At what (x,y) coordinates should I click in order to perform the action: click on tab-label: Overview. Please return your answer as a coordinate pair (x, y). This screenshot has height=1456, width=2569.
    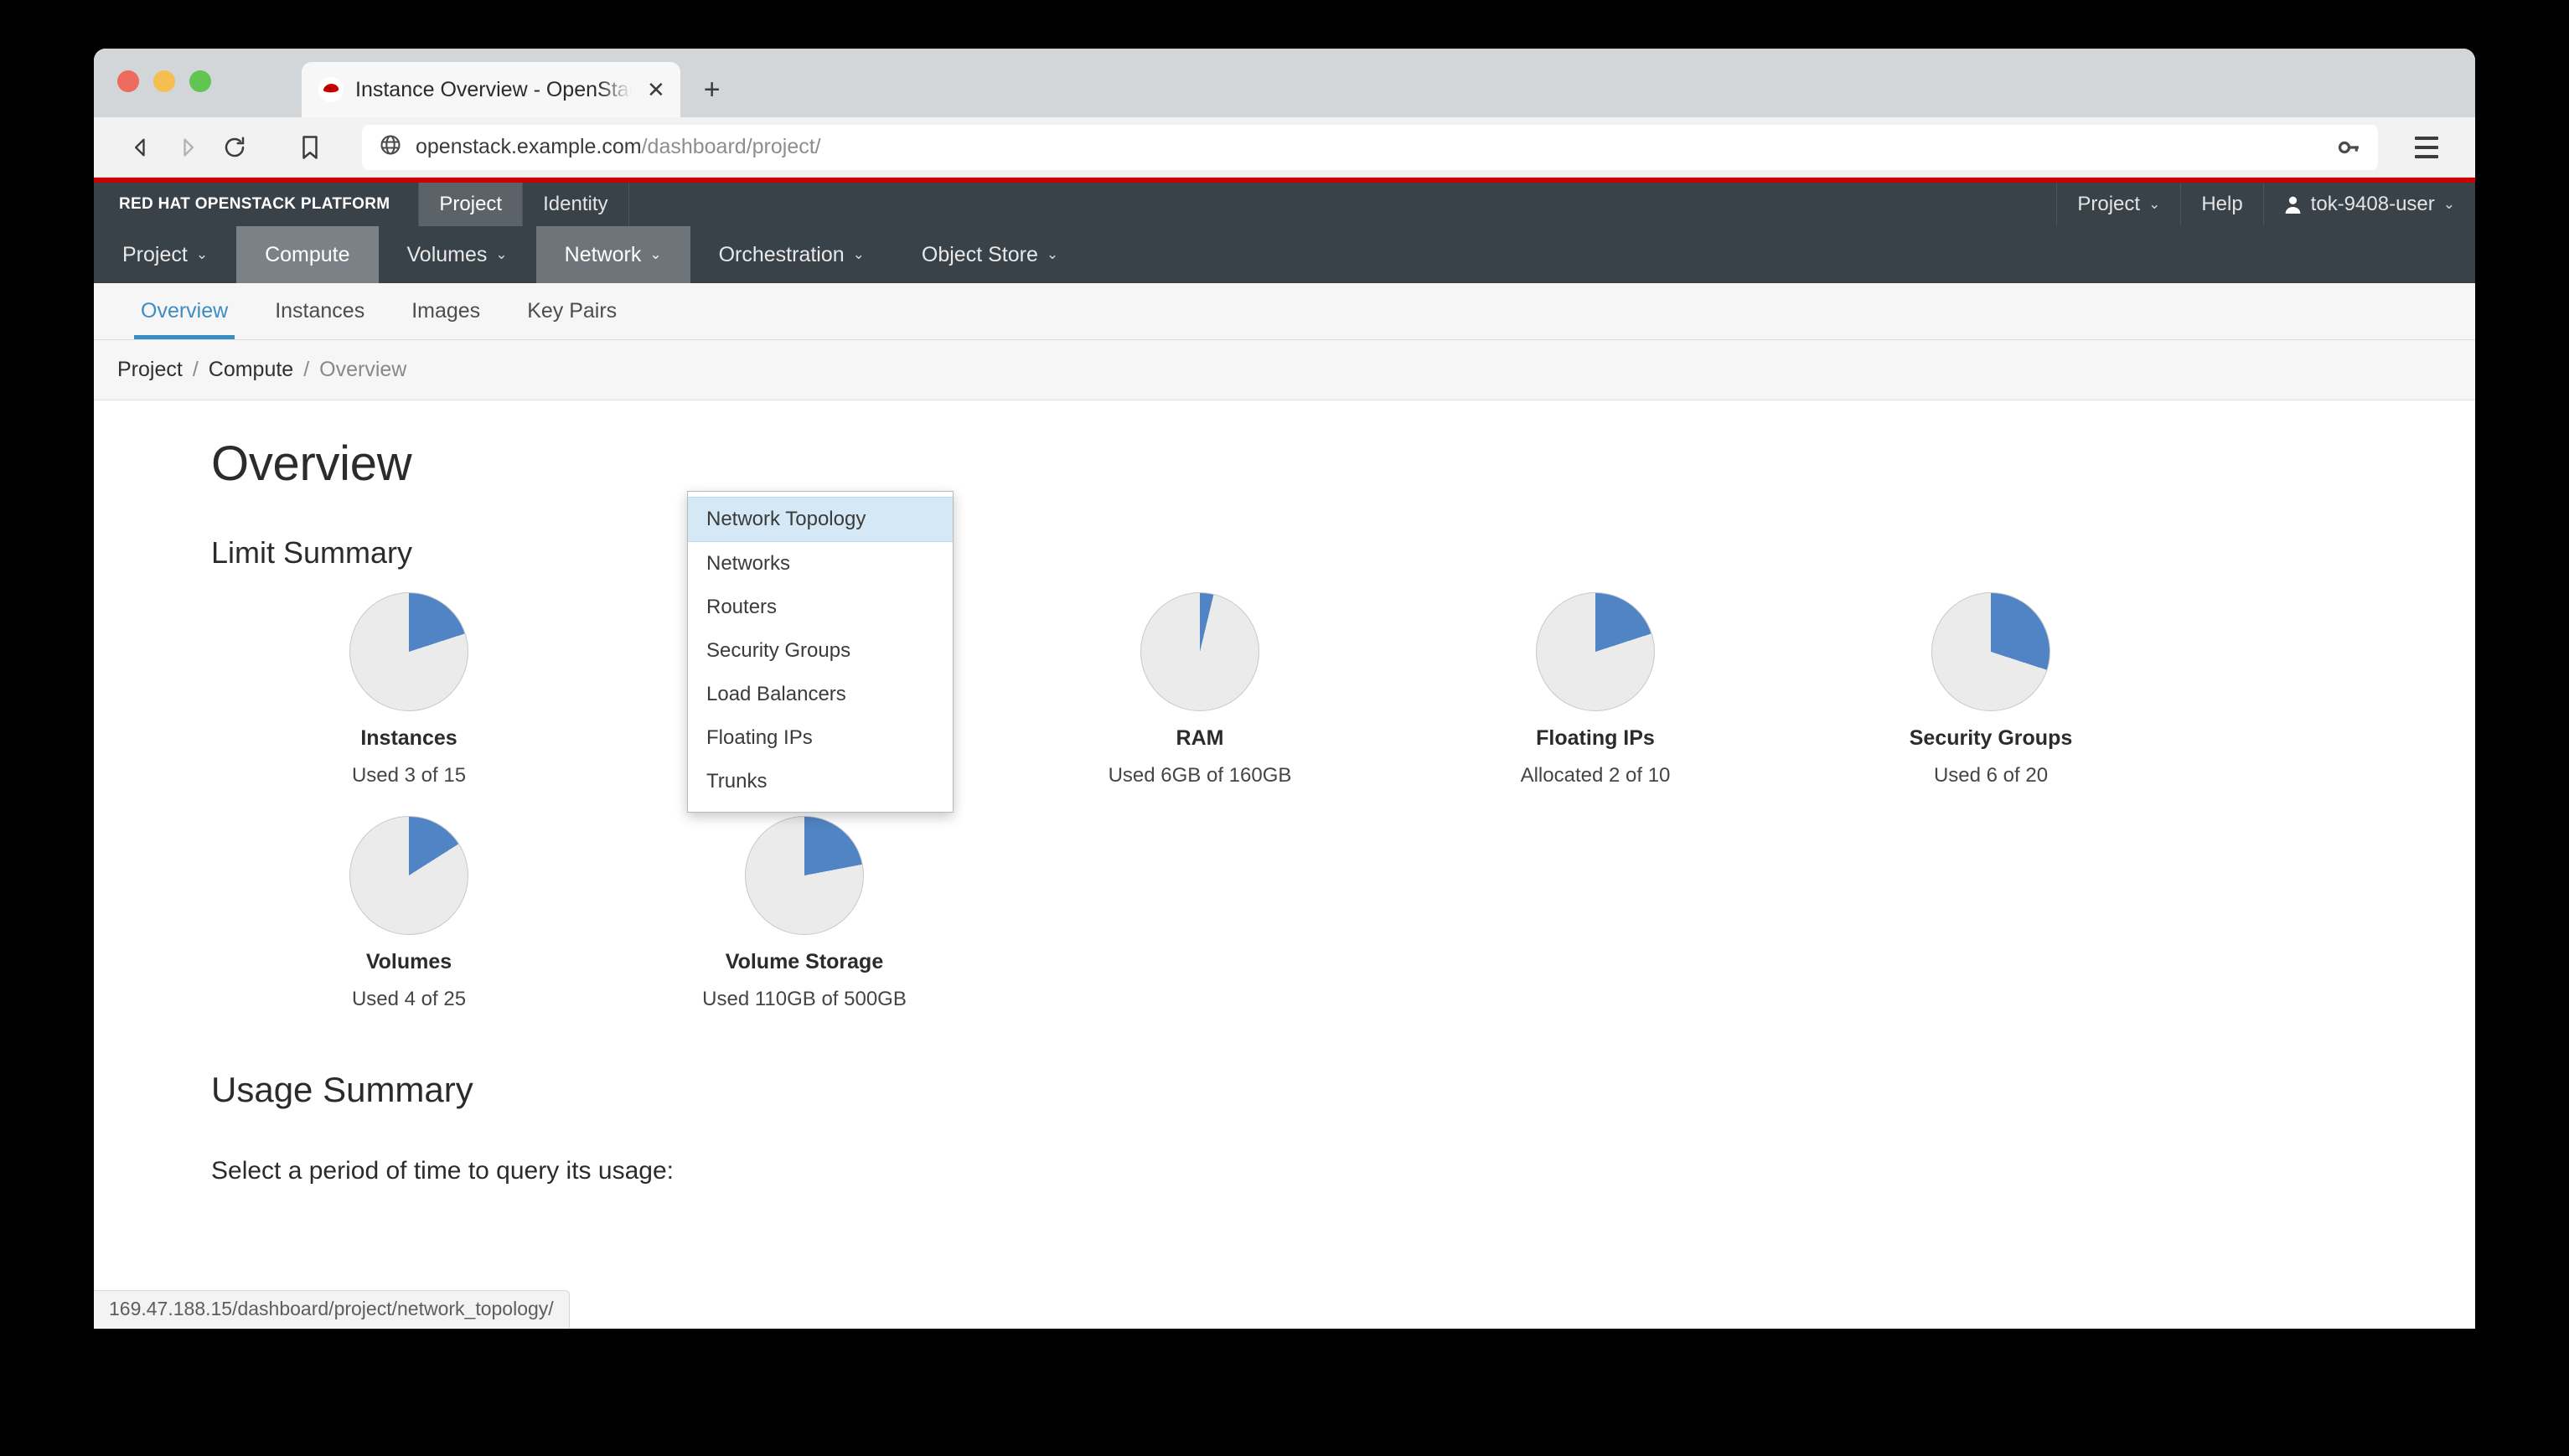
    Looking at the image, I should click on (185, 311).